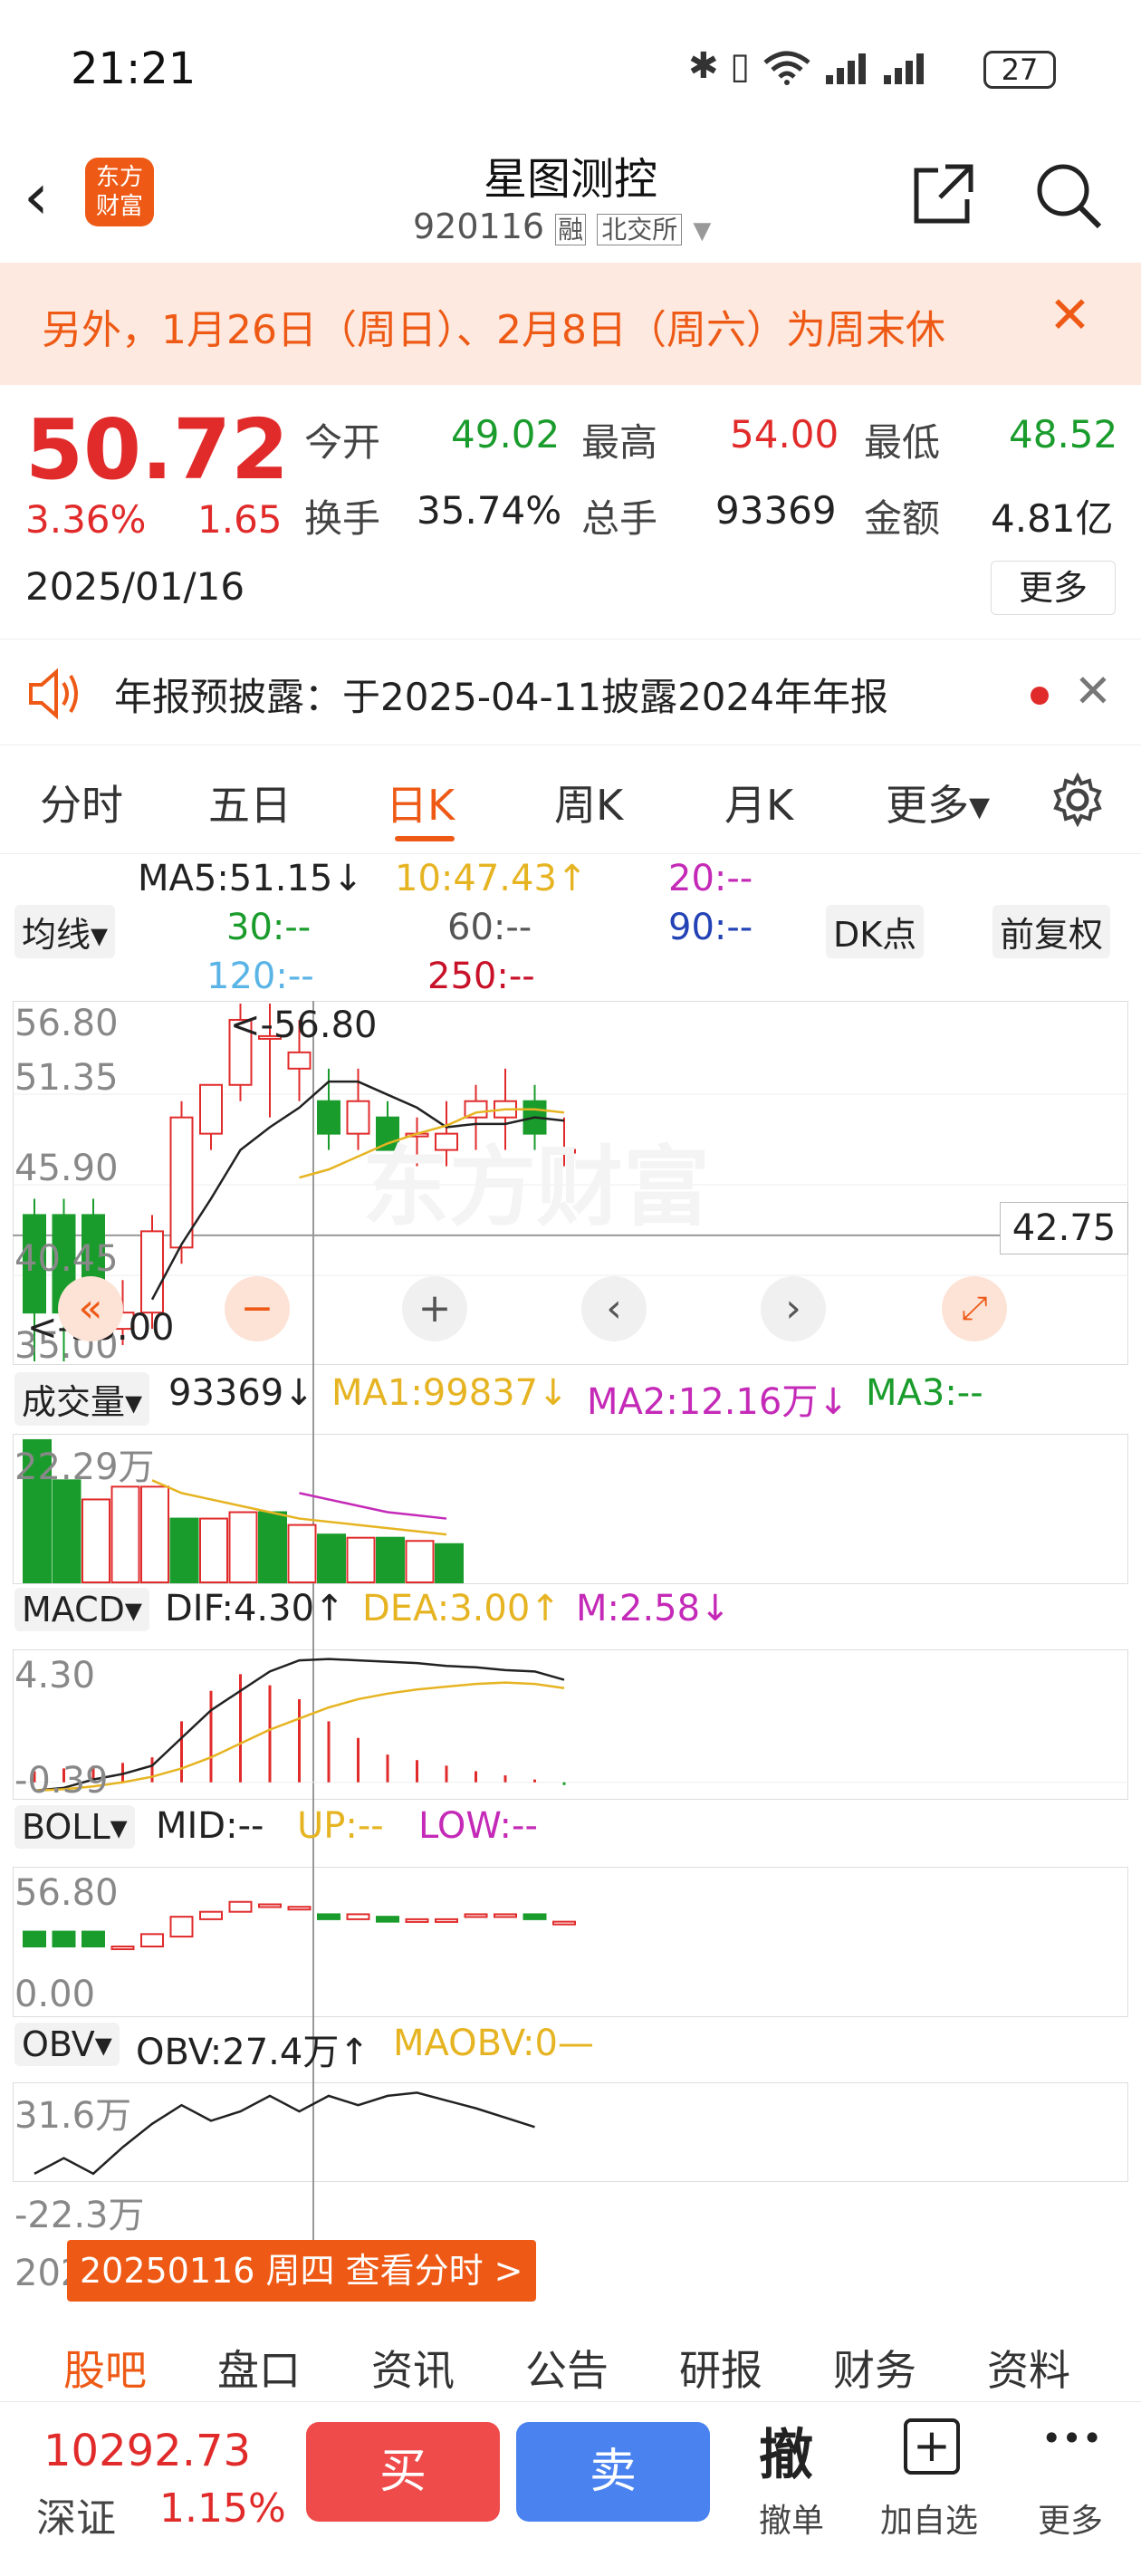  Describe the element at coordinates (562, 226) in the screenshot. I see `stock-code-row: 920116 融 北交所 ▼` at that location.